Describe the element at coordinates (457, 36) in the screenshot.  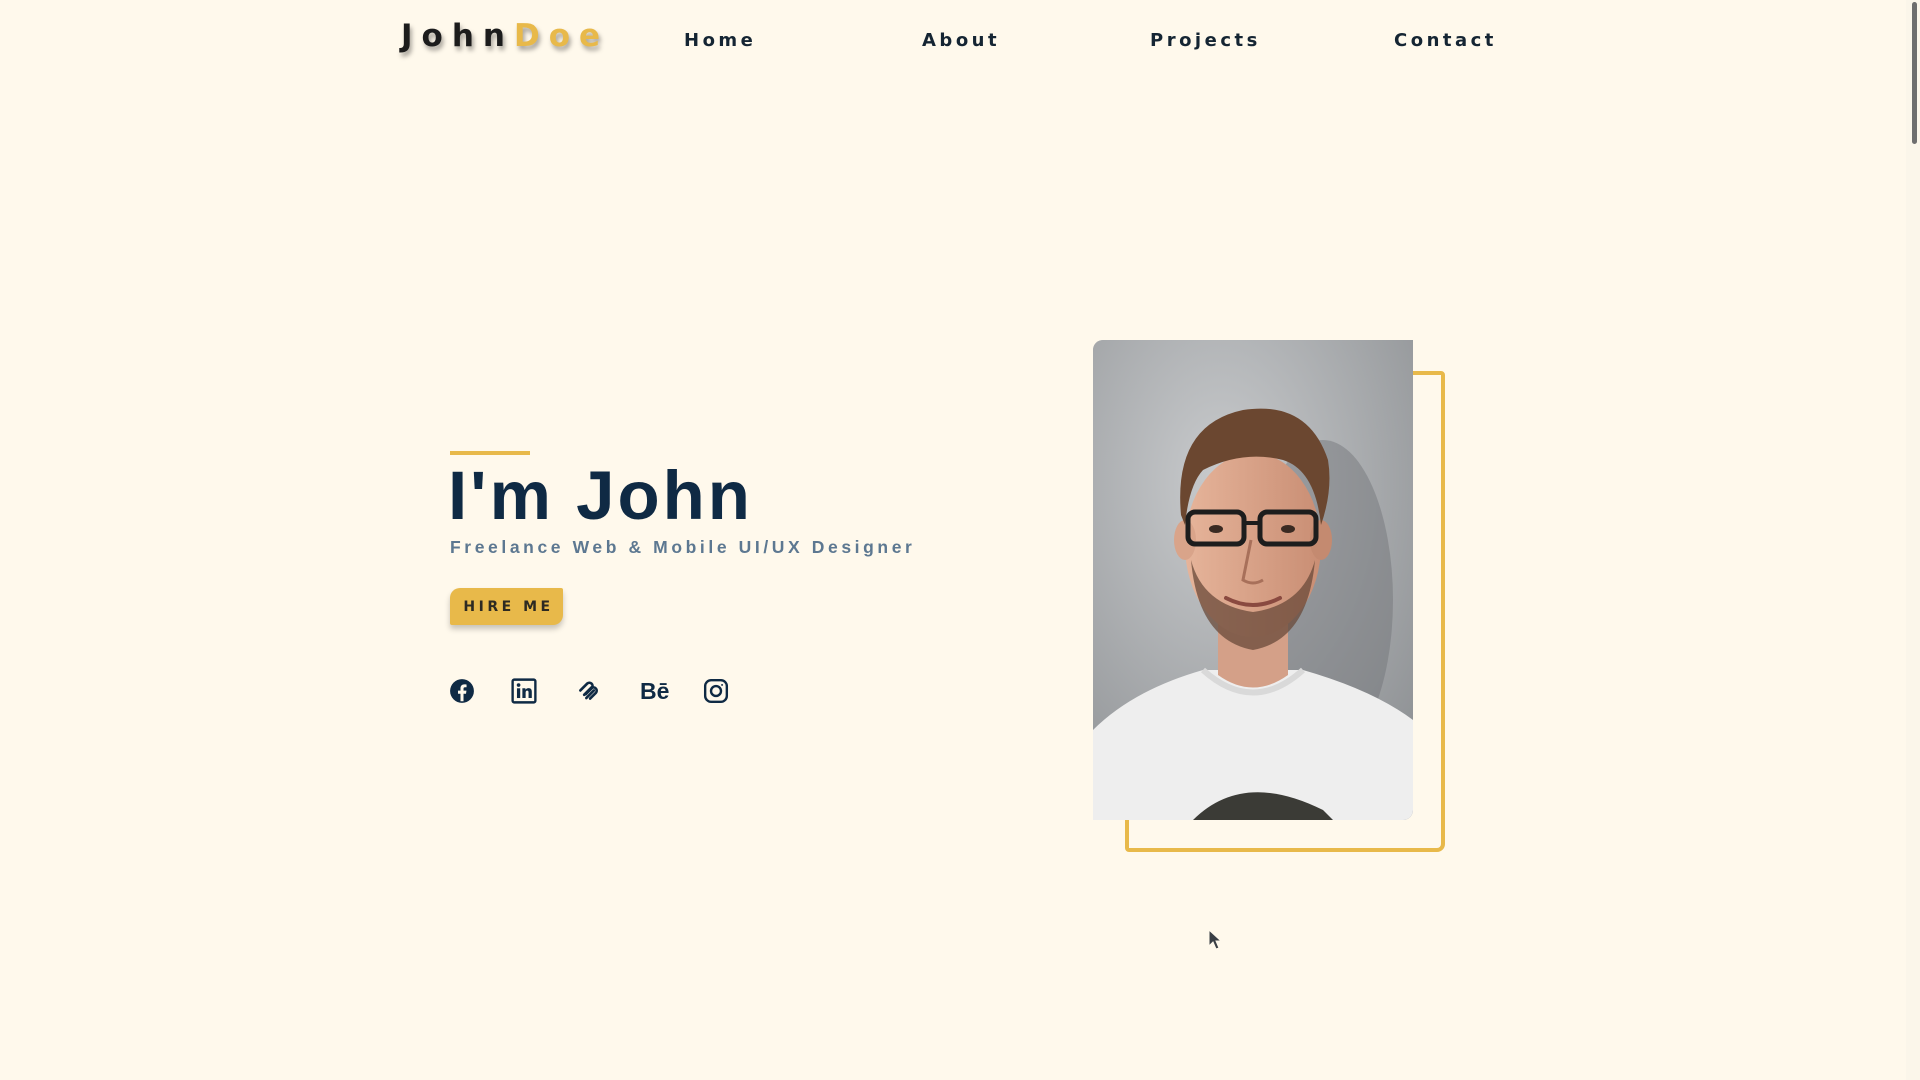
I see `logo-first-name: John` at that location.